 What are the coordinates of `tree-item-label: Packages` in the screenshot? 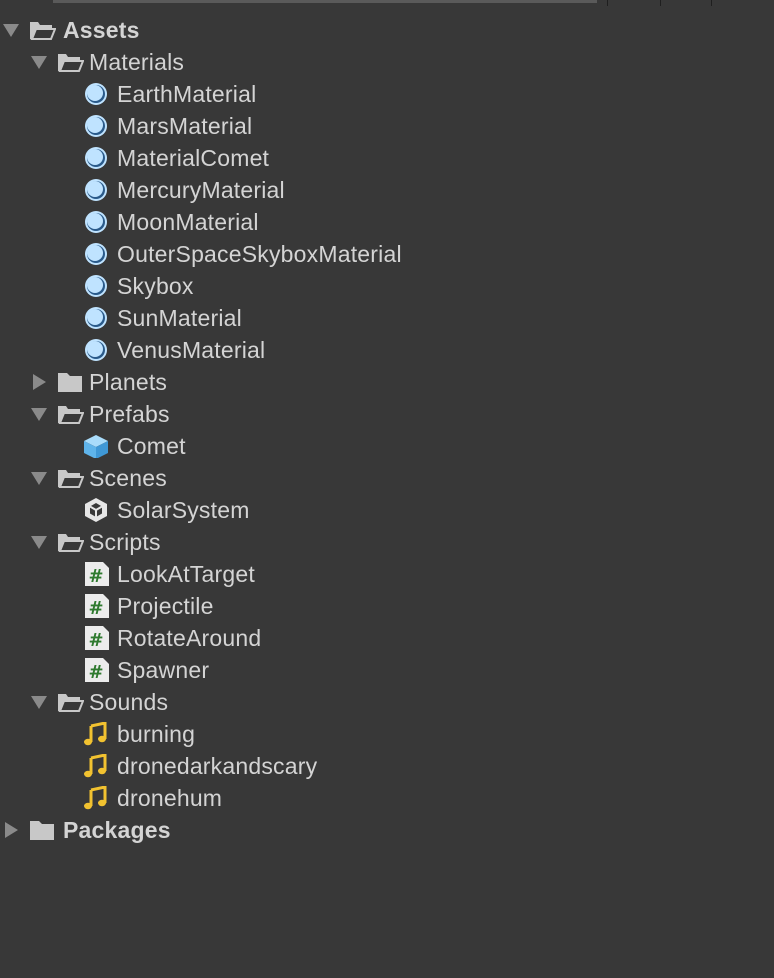 It's located at (117, 830).